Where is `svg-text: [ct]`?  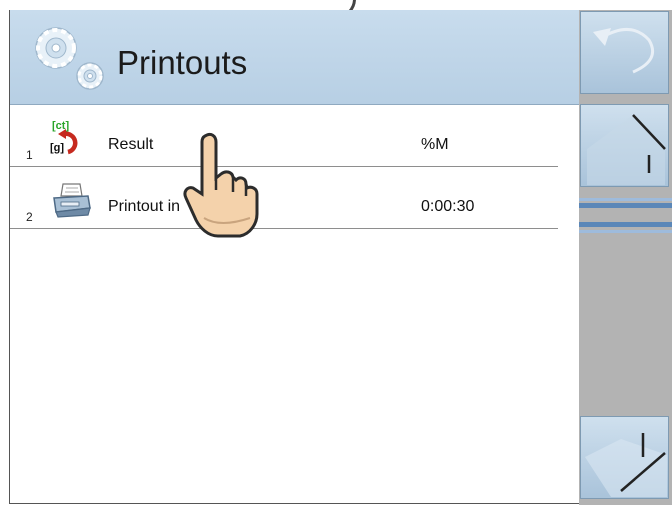
svg-text: [ct] is located at coordinates (60, 126).